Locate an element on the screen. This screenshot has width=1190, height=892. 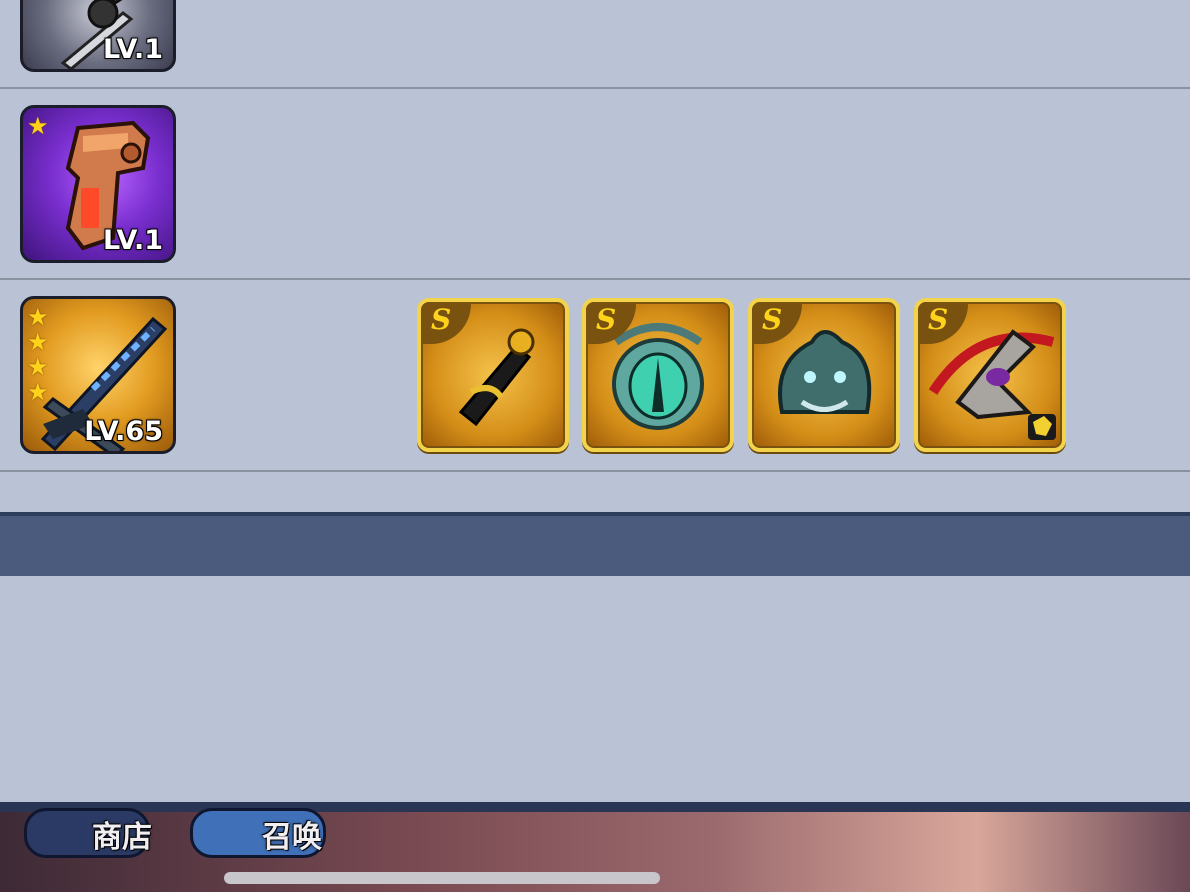
nav-summon-label: 召唤 is located at coordinates (292, 834).